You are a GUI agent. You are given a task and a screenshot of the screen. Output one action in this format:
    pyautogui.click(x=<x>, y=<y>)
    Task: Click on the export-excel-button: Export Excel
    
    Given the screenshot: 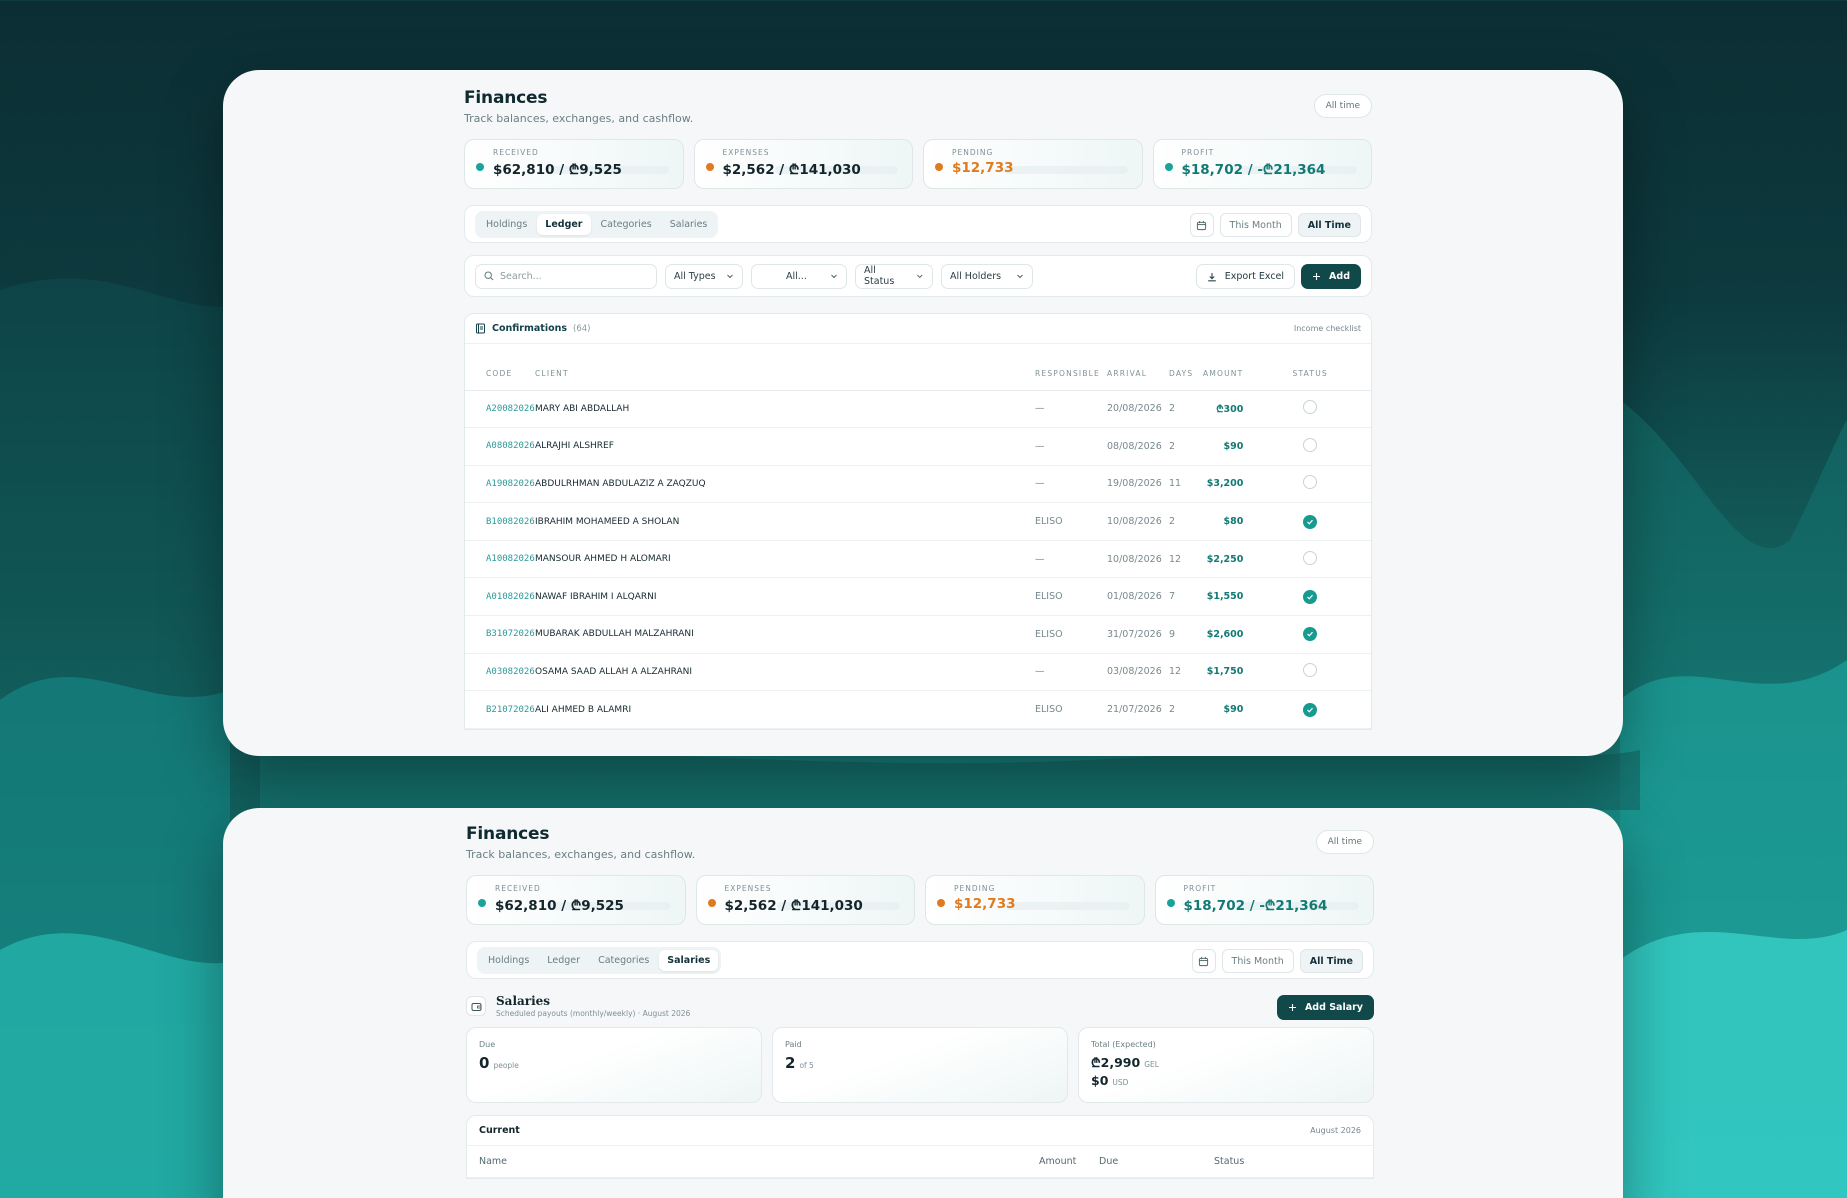 What is the action you would take?
    pyautogui.click(x=1245, y=276)
    